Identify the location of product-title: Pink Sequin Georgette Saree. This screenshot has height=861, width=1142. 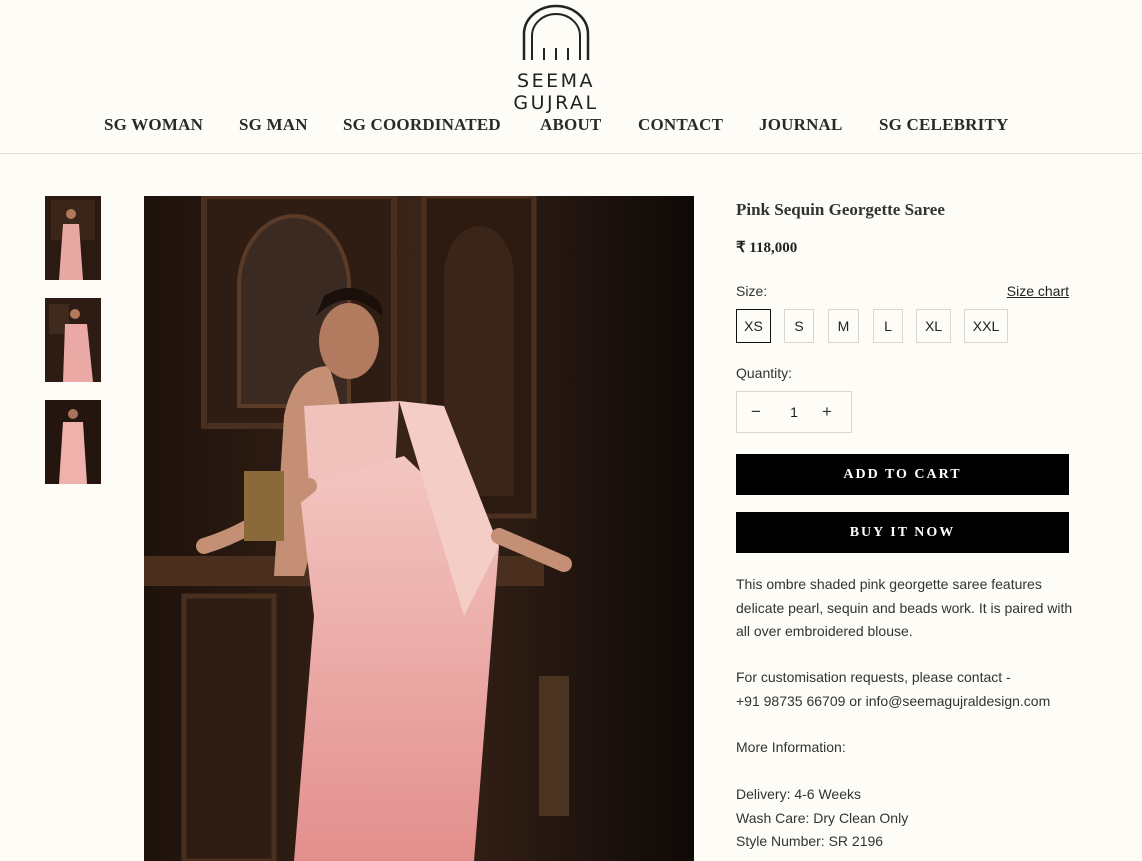
(840, 209).